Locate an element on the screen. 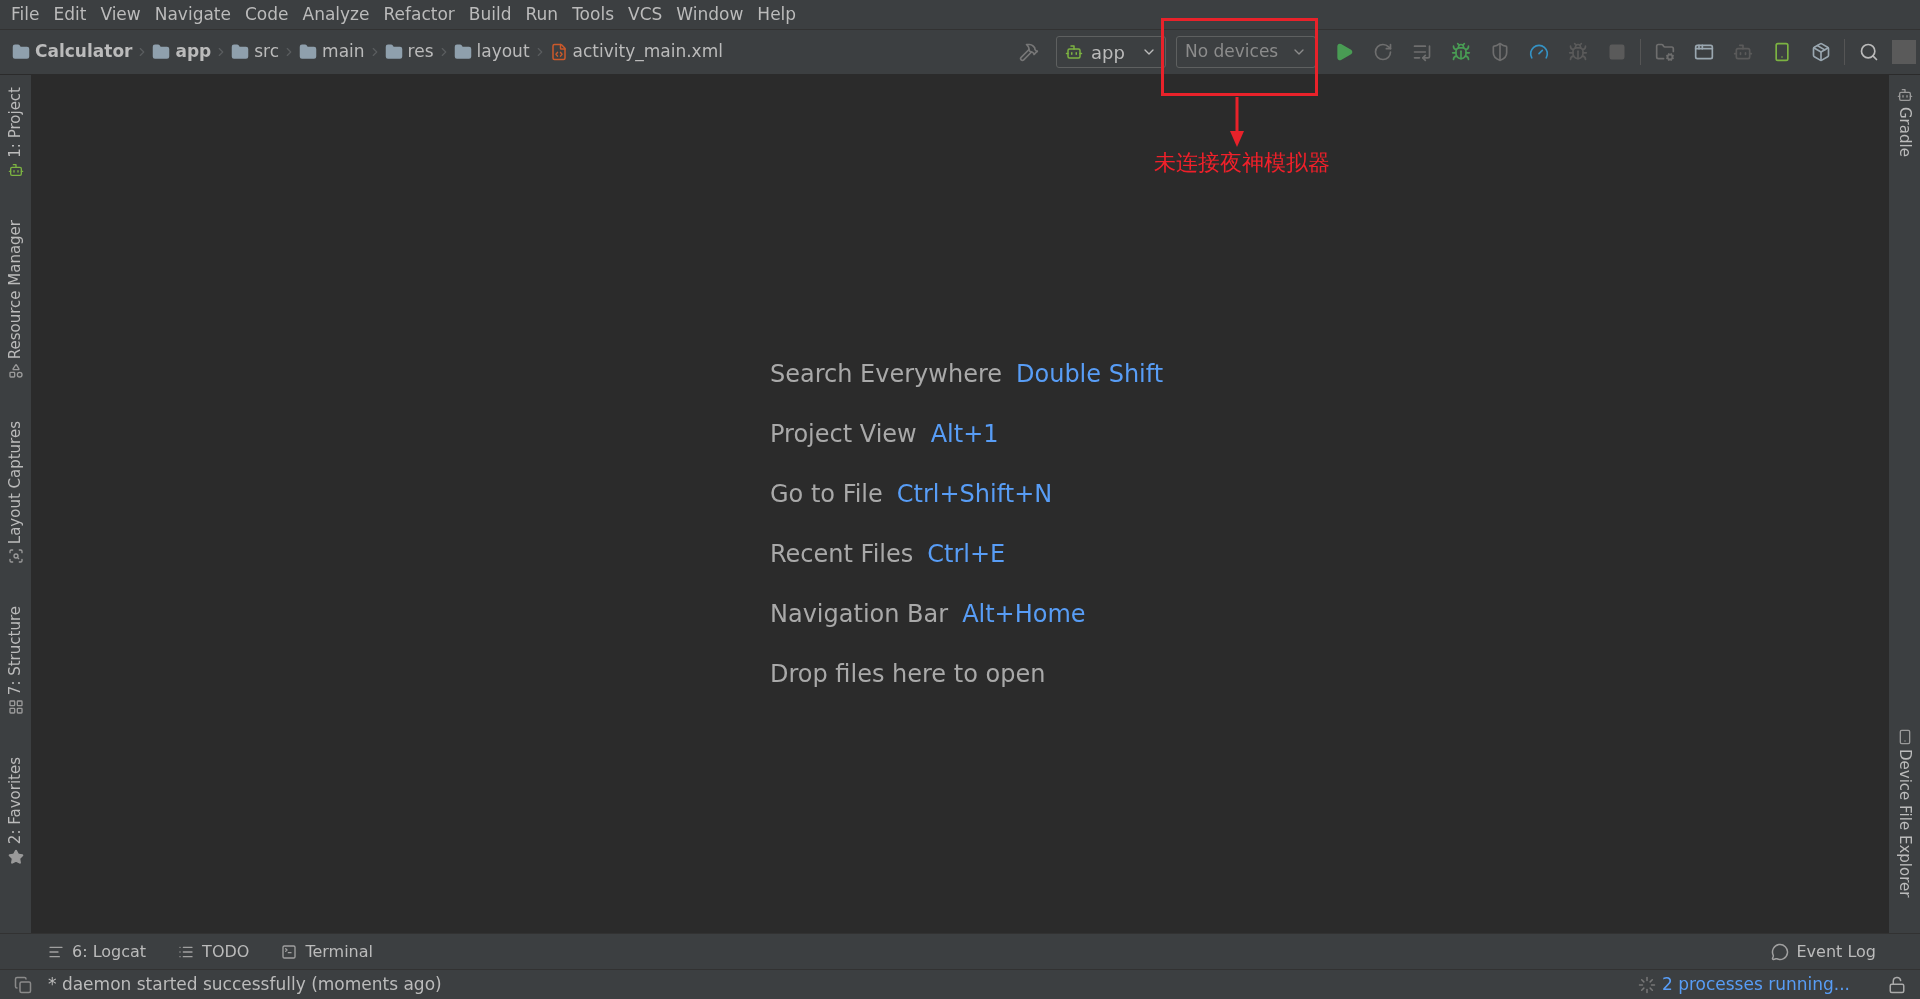 The image size is (1920, 999). terminal-icon is located at coordinates (289, 951).